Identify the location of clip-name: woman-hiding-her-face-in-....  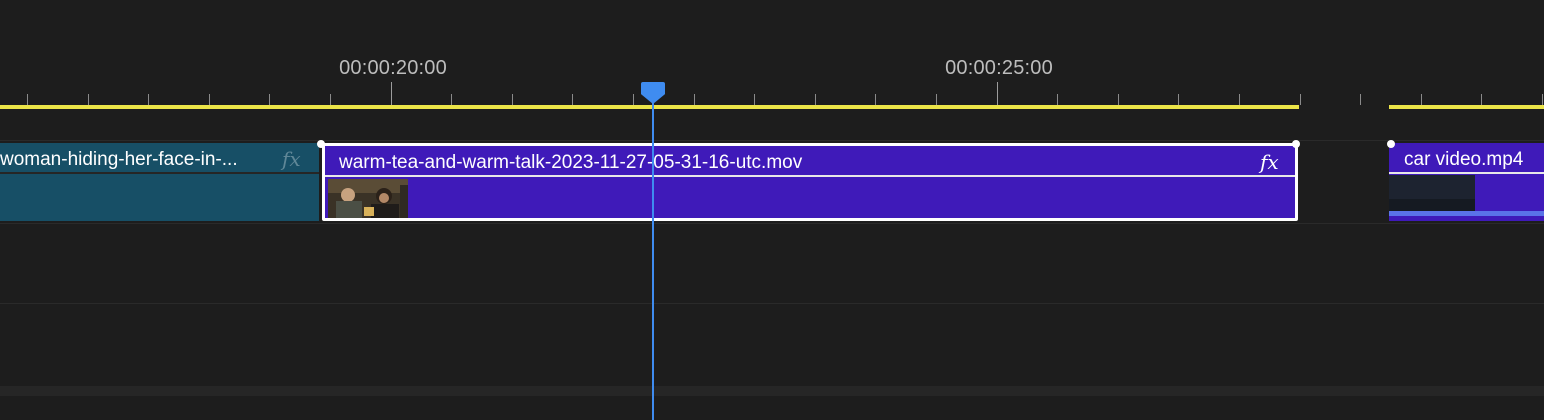
(119, 159).